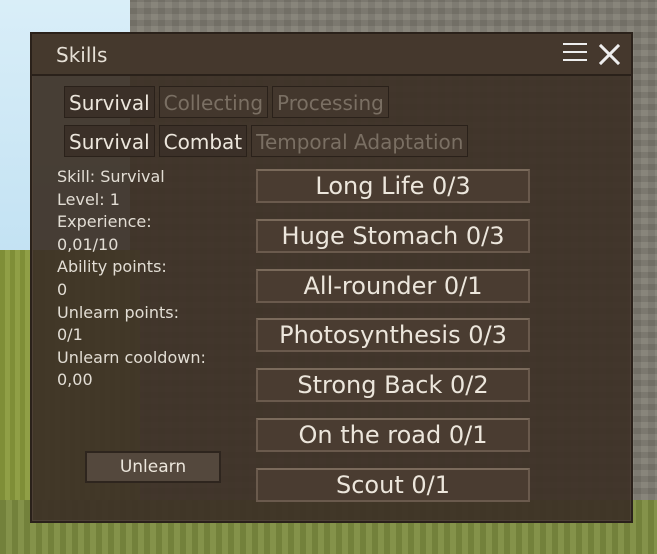  Describe the element at coordinates (62, 289) in the screenshot. I see `ability-points-value: 0` at that location.